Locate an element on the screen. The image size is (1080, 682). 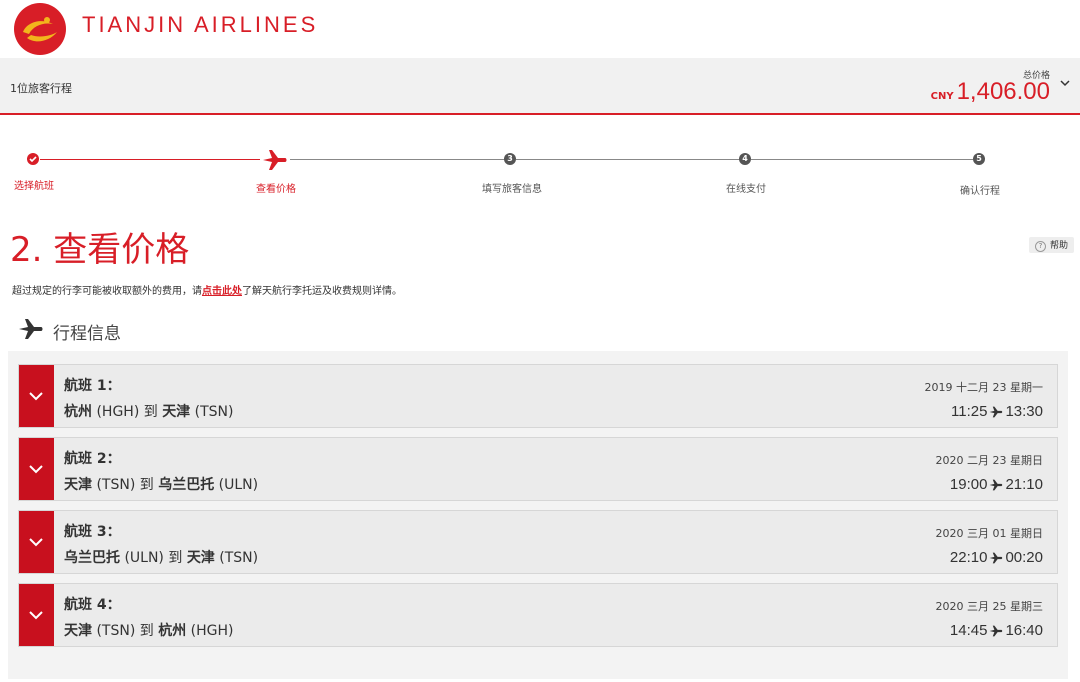
to-code: (HGH) is located at coordinates (212, 631).